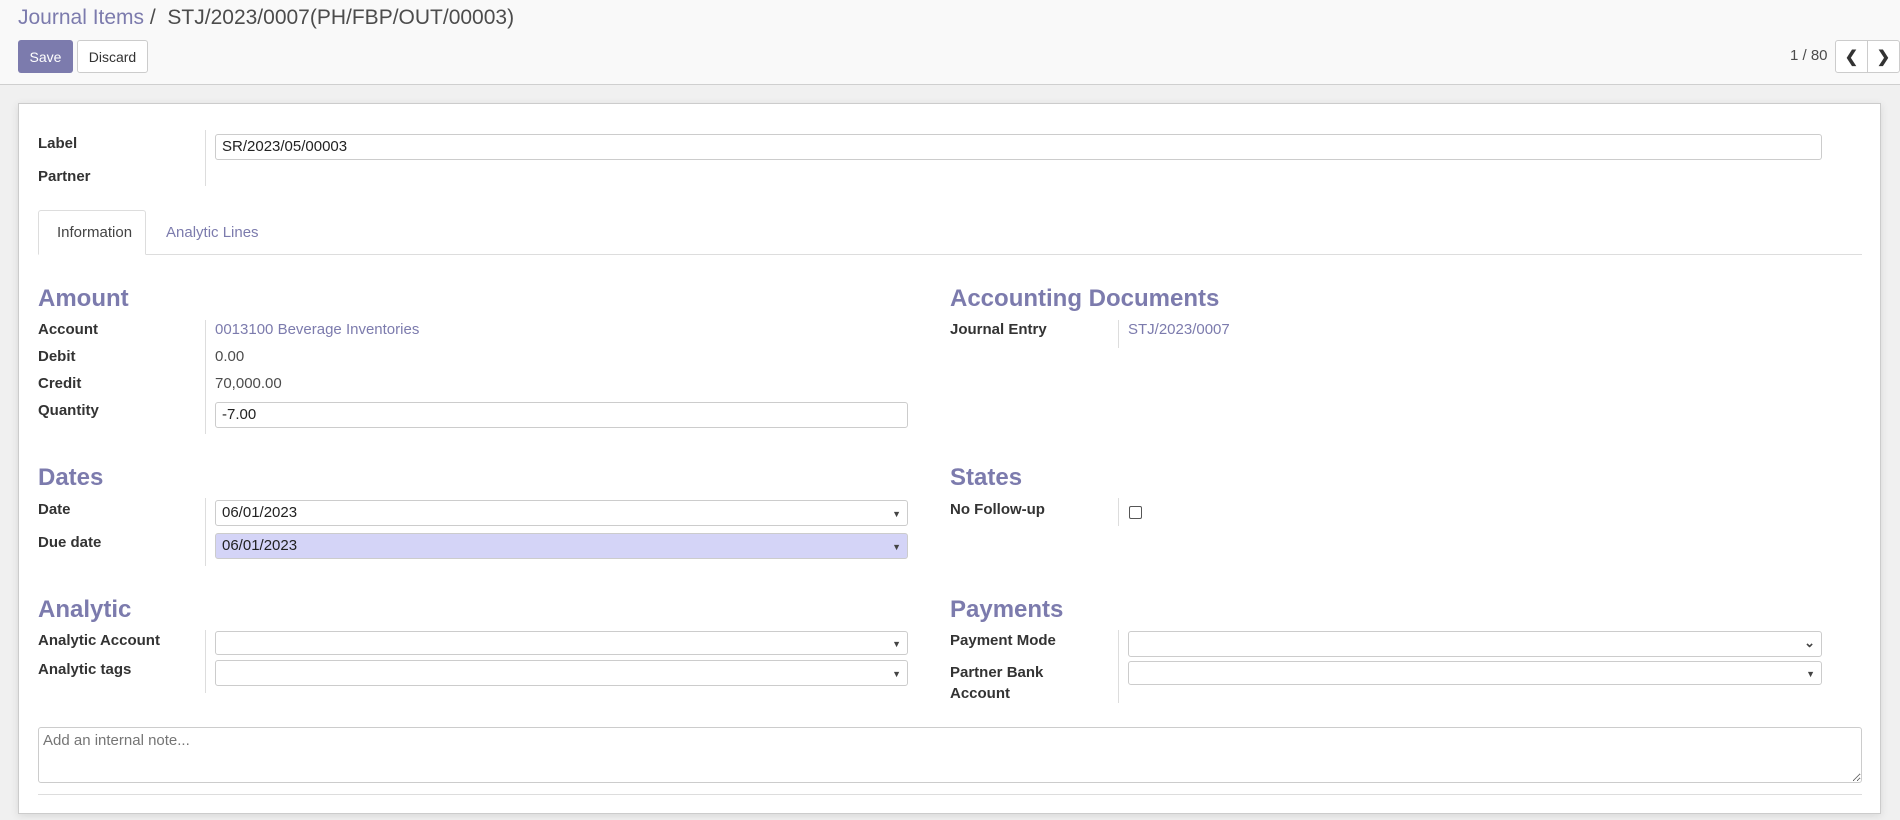 This screenshot has height=820, width=1900. What do you see at coordinates (71, 477) in the screenshot?
I see `dates-heading: Dates` at bounding box center [71, 477].